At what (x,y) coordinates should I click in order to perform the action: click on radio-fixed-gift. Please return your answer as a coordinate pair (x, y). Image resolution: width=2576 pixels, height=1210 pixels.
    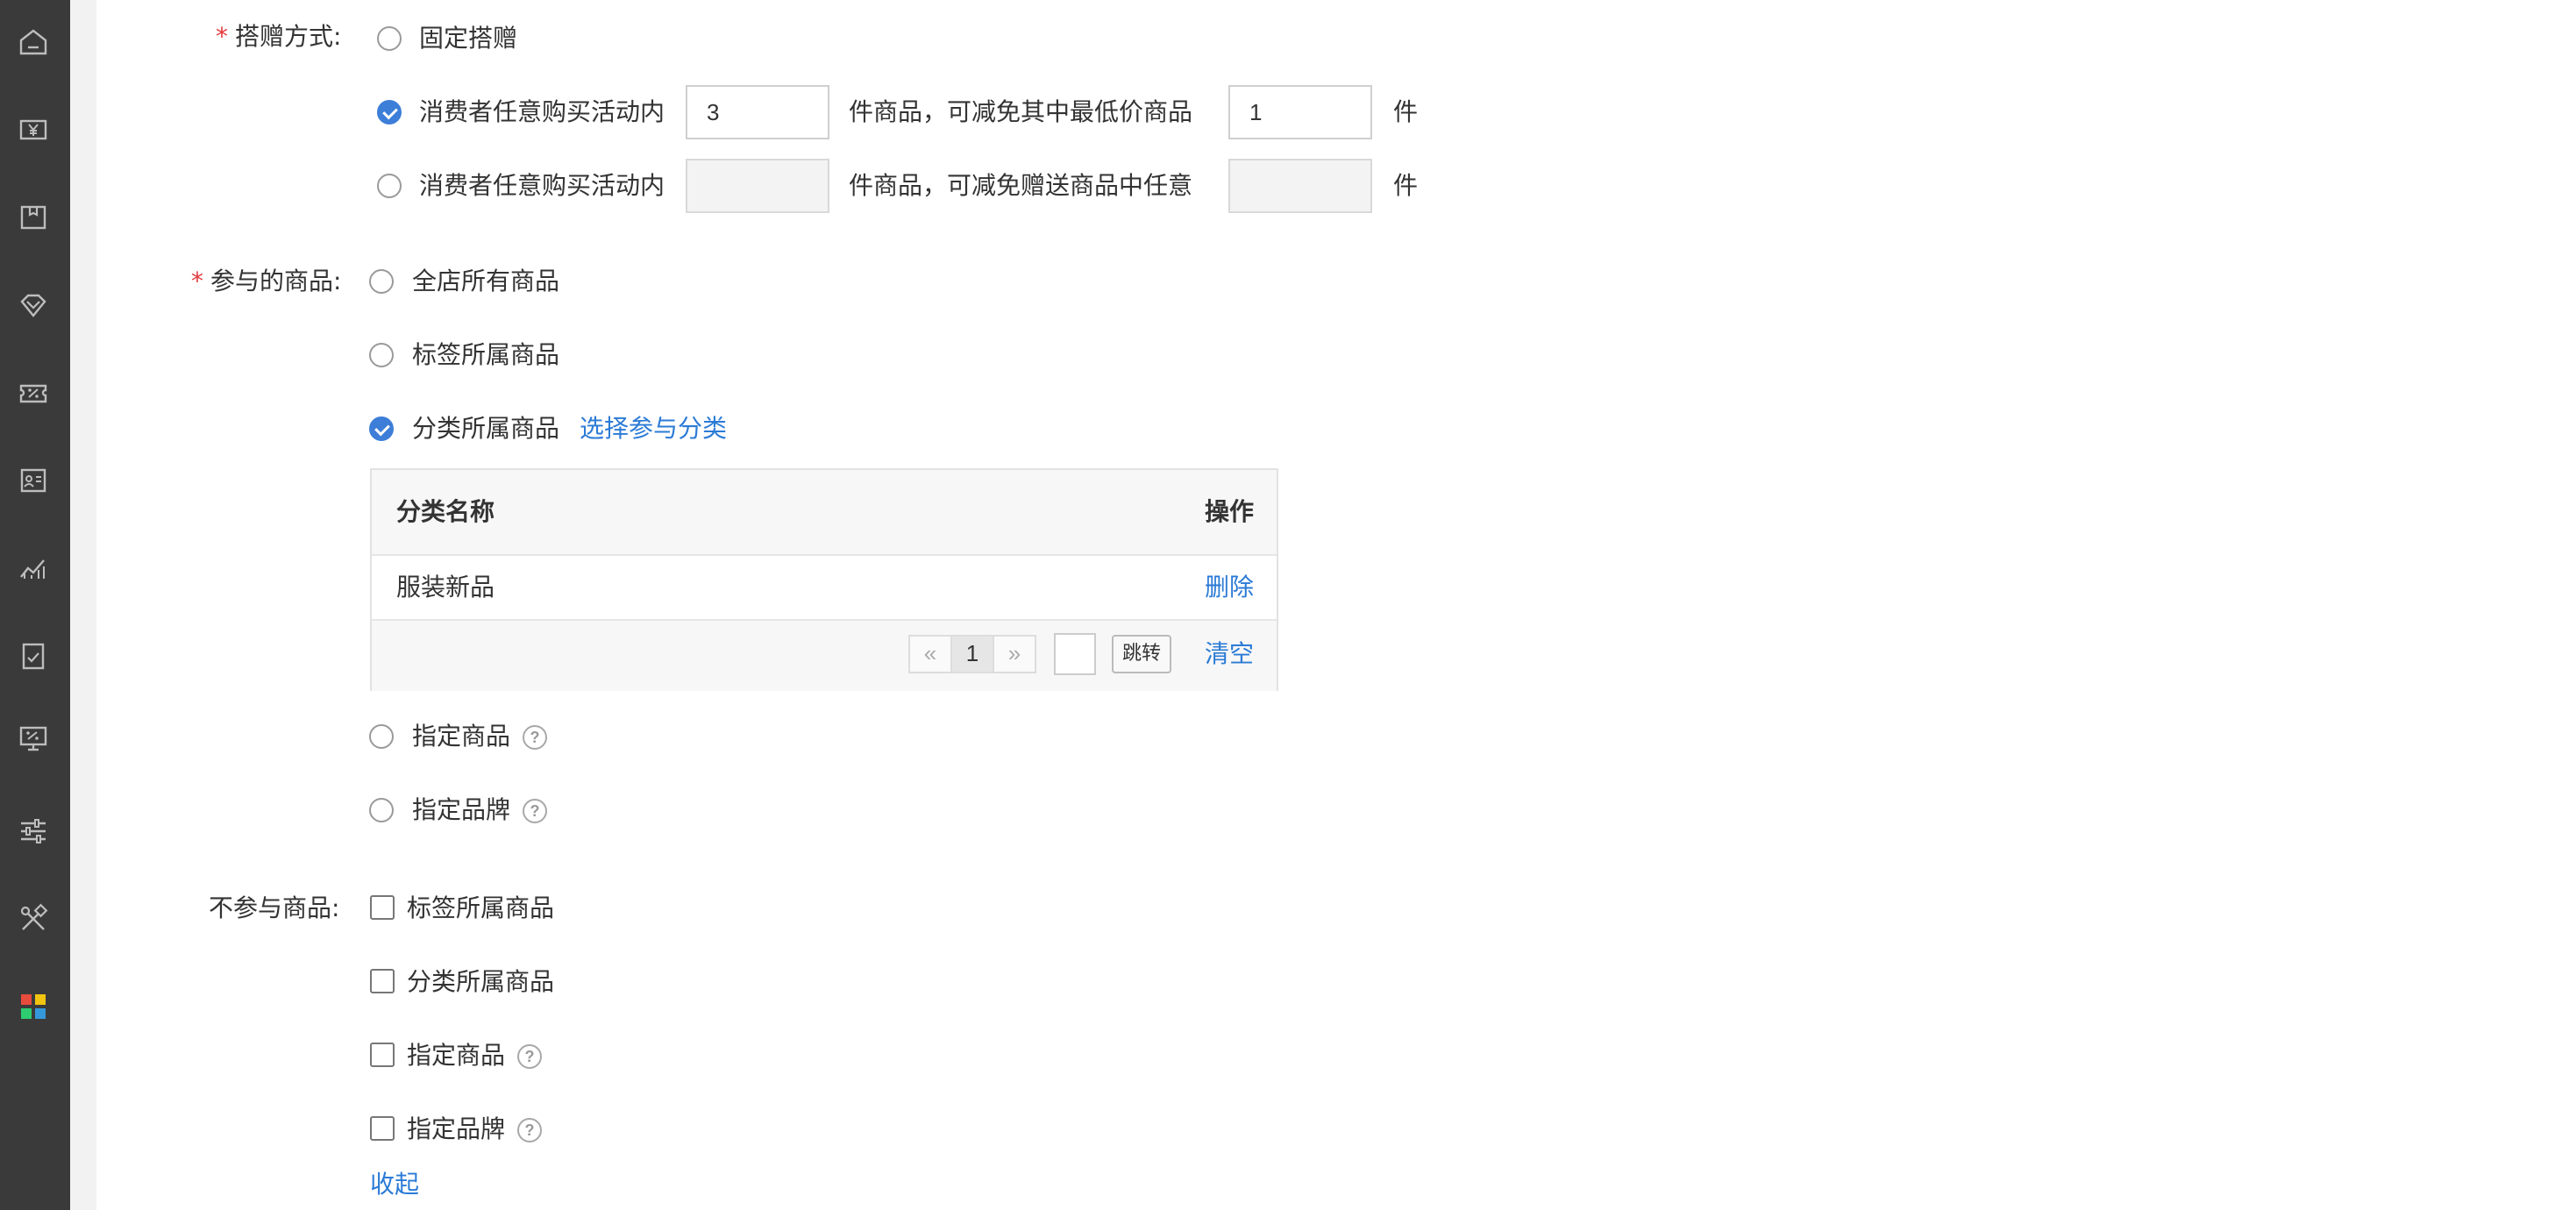
    Looking at the image, I should click on (389, 38).